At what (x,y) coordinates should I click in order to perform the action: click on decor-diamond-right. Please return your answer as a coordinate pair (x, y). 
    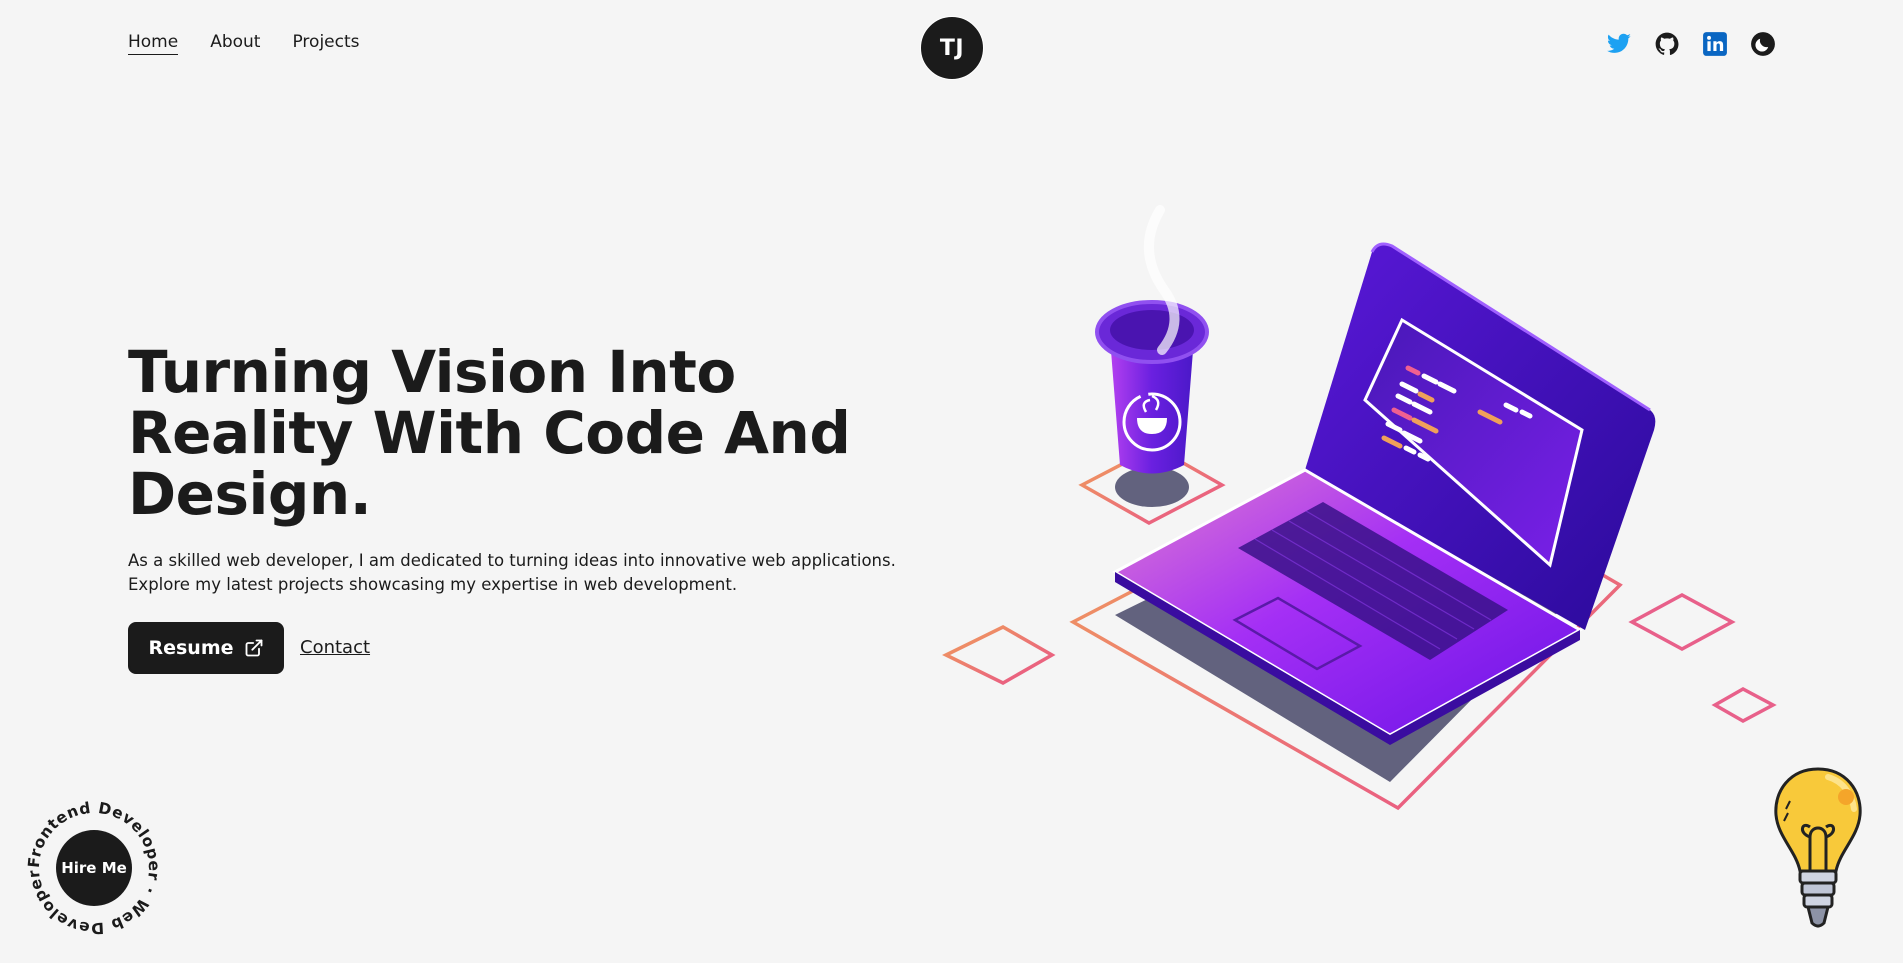
    Looking at the image, I should click on (1682, 622).